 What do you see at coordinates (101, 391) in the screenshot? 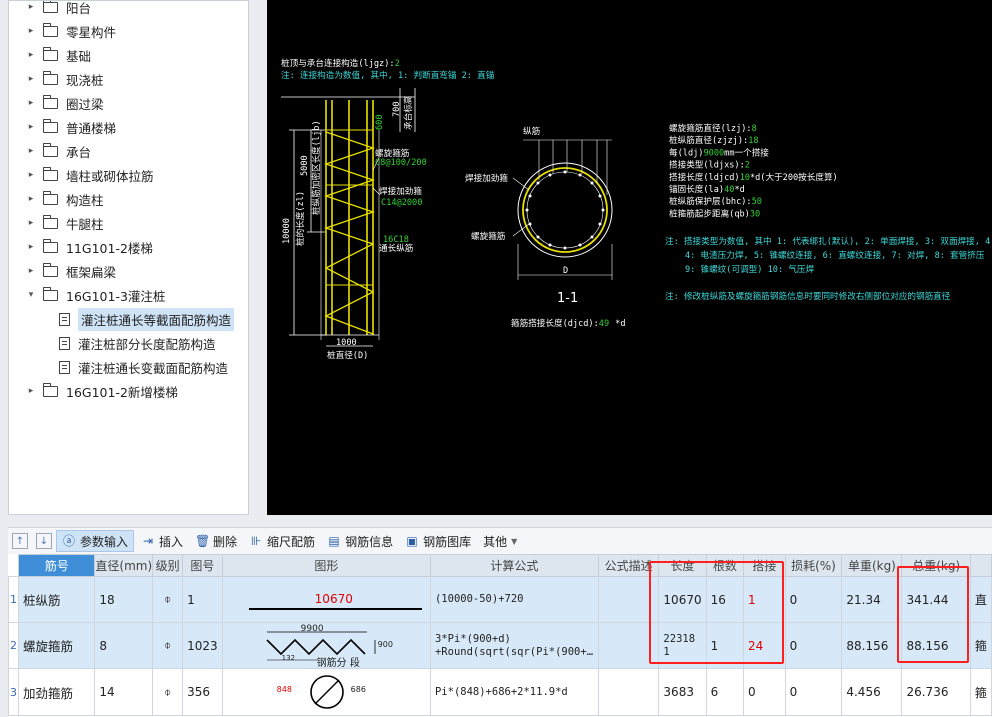
I see `tree-item: ▸ 16G101-2新增楼梯` at bounding box center [101, 391].